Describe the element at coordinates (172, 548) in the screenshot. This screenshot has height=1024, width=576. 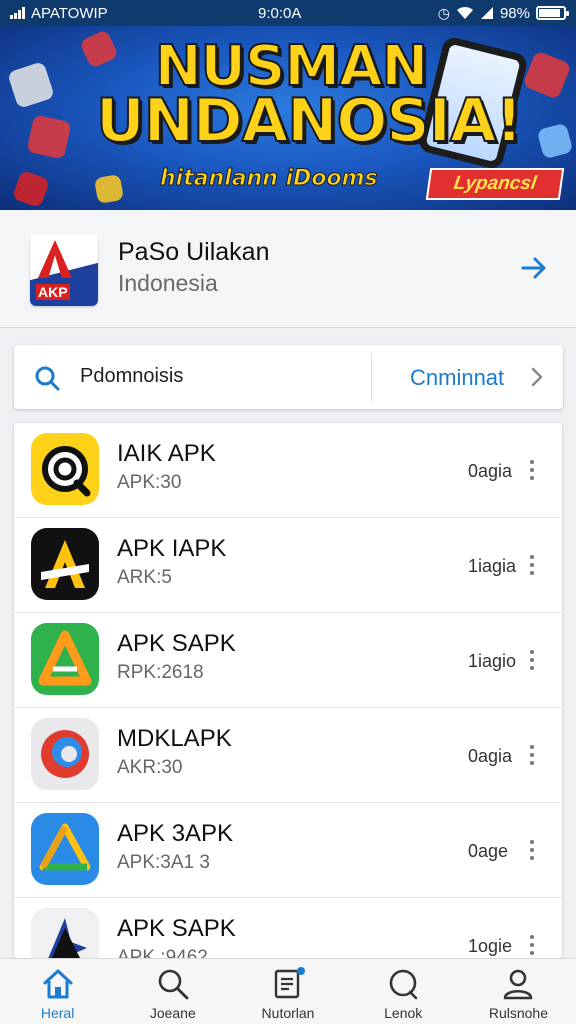
I see `app-name: APK IAPK` at that location.